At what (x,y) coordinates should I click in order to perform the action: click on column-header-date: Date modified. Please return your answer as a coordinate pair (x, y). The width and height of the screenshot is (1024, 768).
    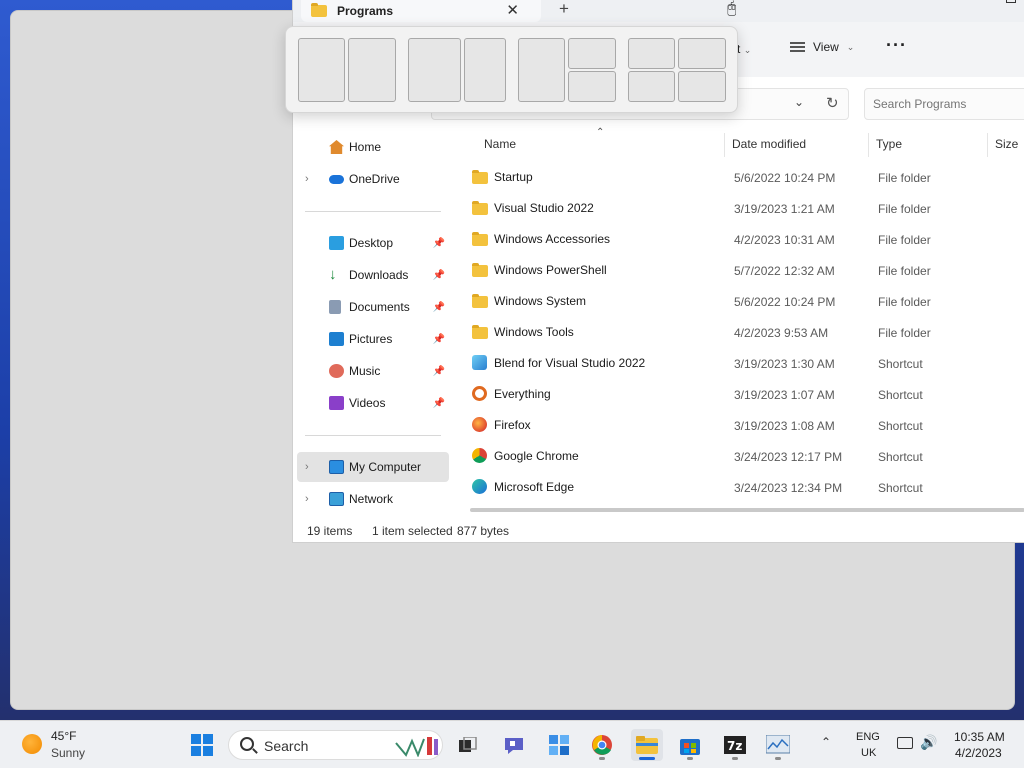
    Looking at the image, I should click on (769, 144).